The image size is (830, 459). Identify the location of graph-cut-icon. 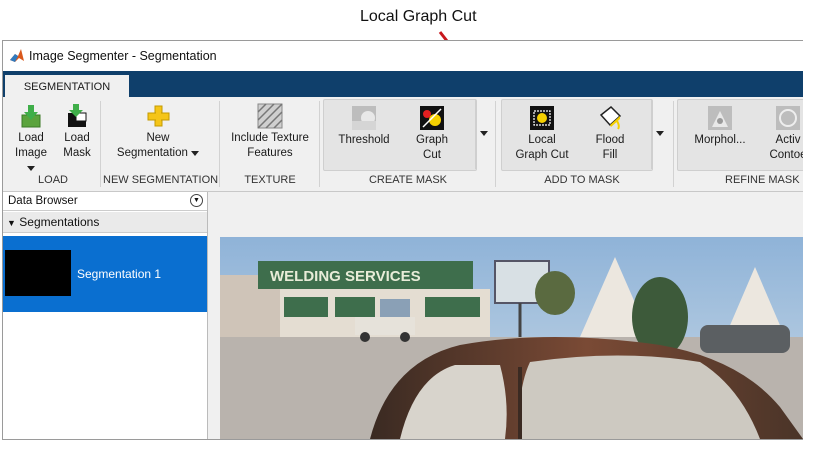
(432, 118).